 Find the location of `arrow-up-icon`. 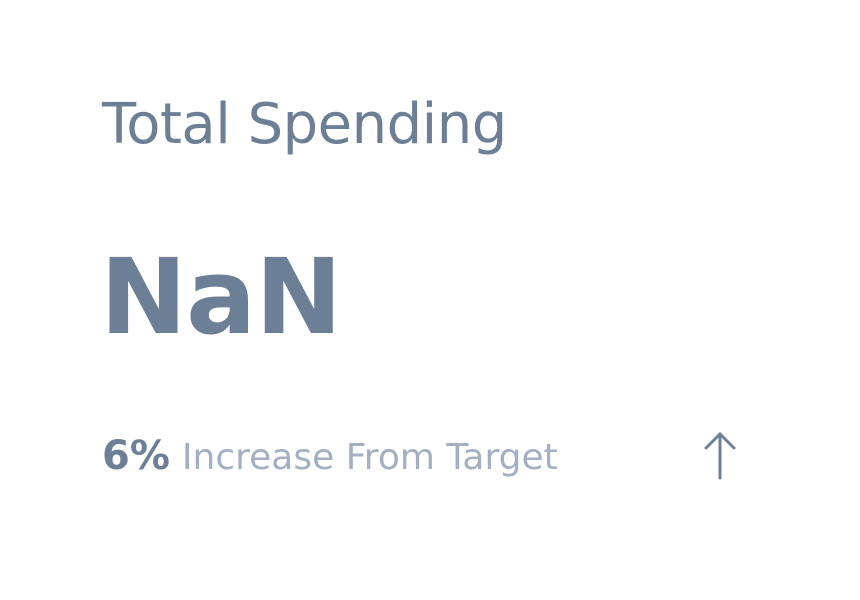

arrow-up-icon is located at coordinates (720, 456).